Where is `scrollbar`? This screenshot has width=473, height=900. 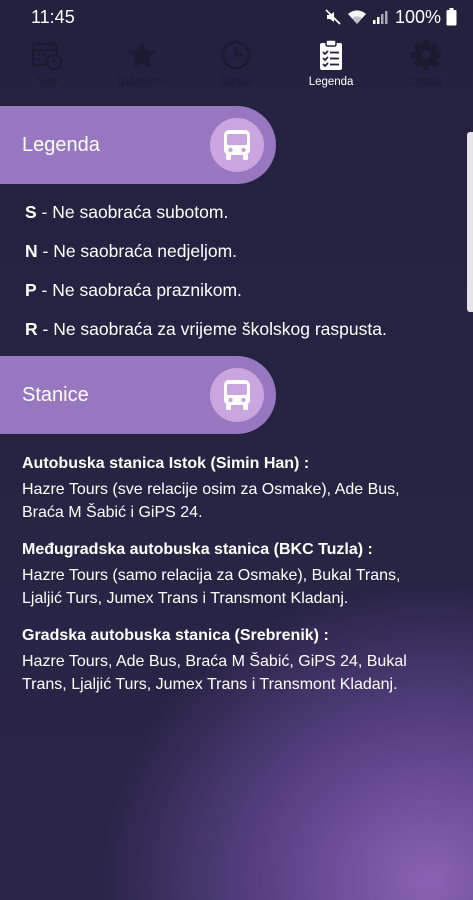
scrollbar is located at coordinates (470, 222).